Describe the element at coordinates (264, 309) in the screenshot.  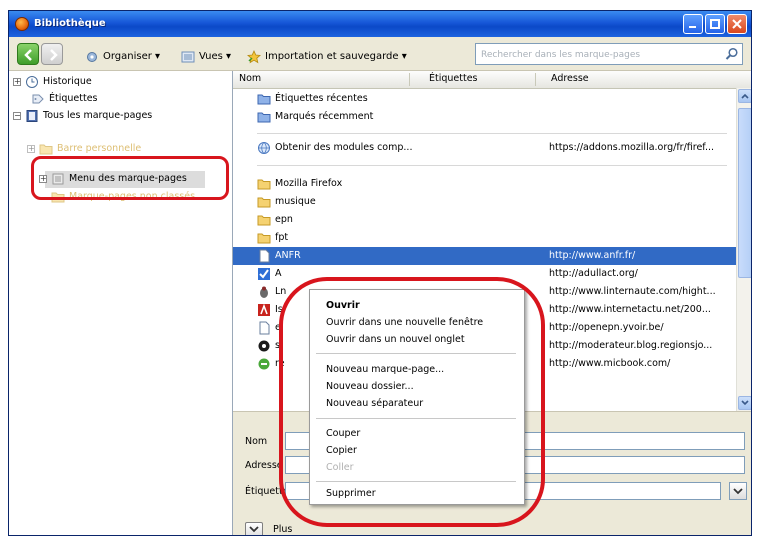
I see `red-icon` at that location.